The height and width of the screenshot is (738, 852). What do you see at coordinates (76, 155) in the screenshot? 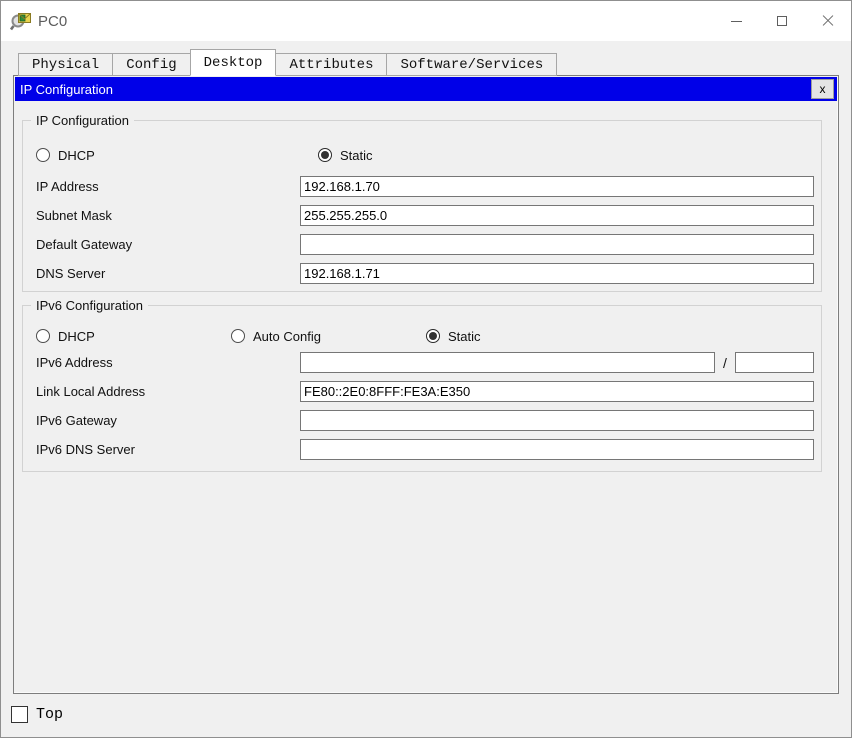
I see `ipv4-dhcp-label: DHCP` at bounding box center [76, 155].